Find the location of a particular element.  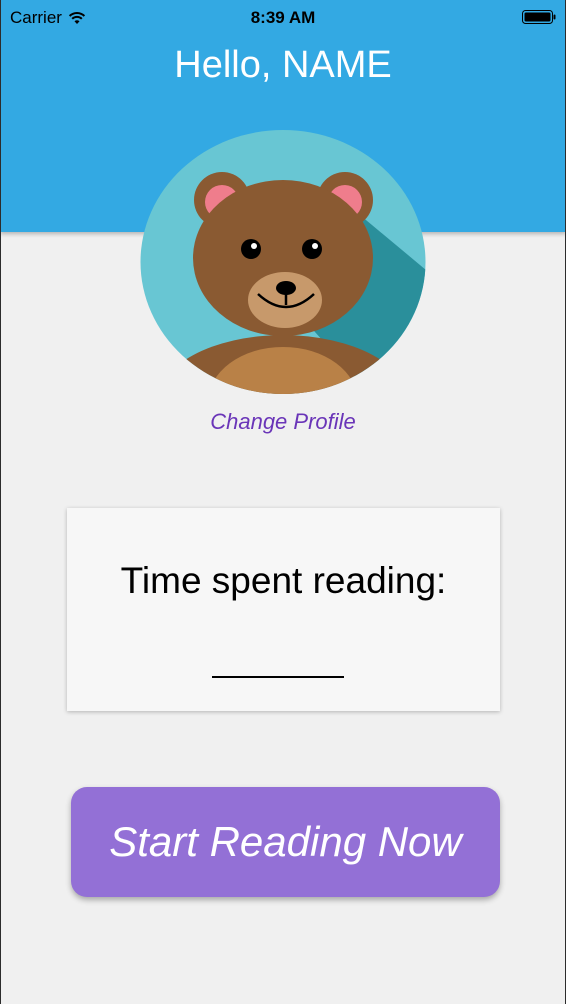

start-reading-button: Start Reading Now is located at coordinates (285, 842).